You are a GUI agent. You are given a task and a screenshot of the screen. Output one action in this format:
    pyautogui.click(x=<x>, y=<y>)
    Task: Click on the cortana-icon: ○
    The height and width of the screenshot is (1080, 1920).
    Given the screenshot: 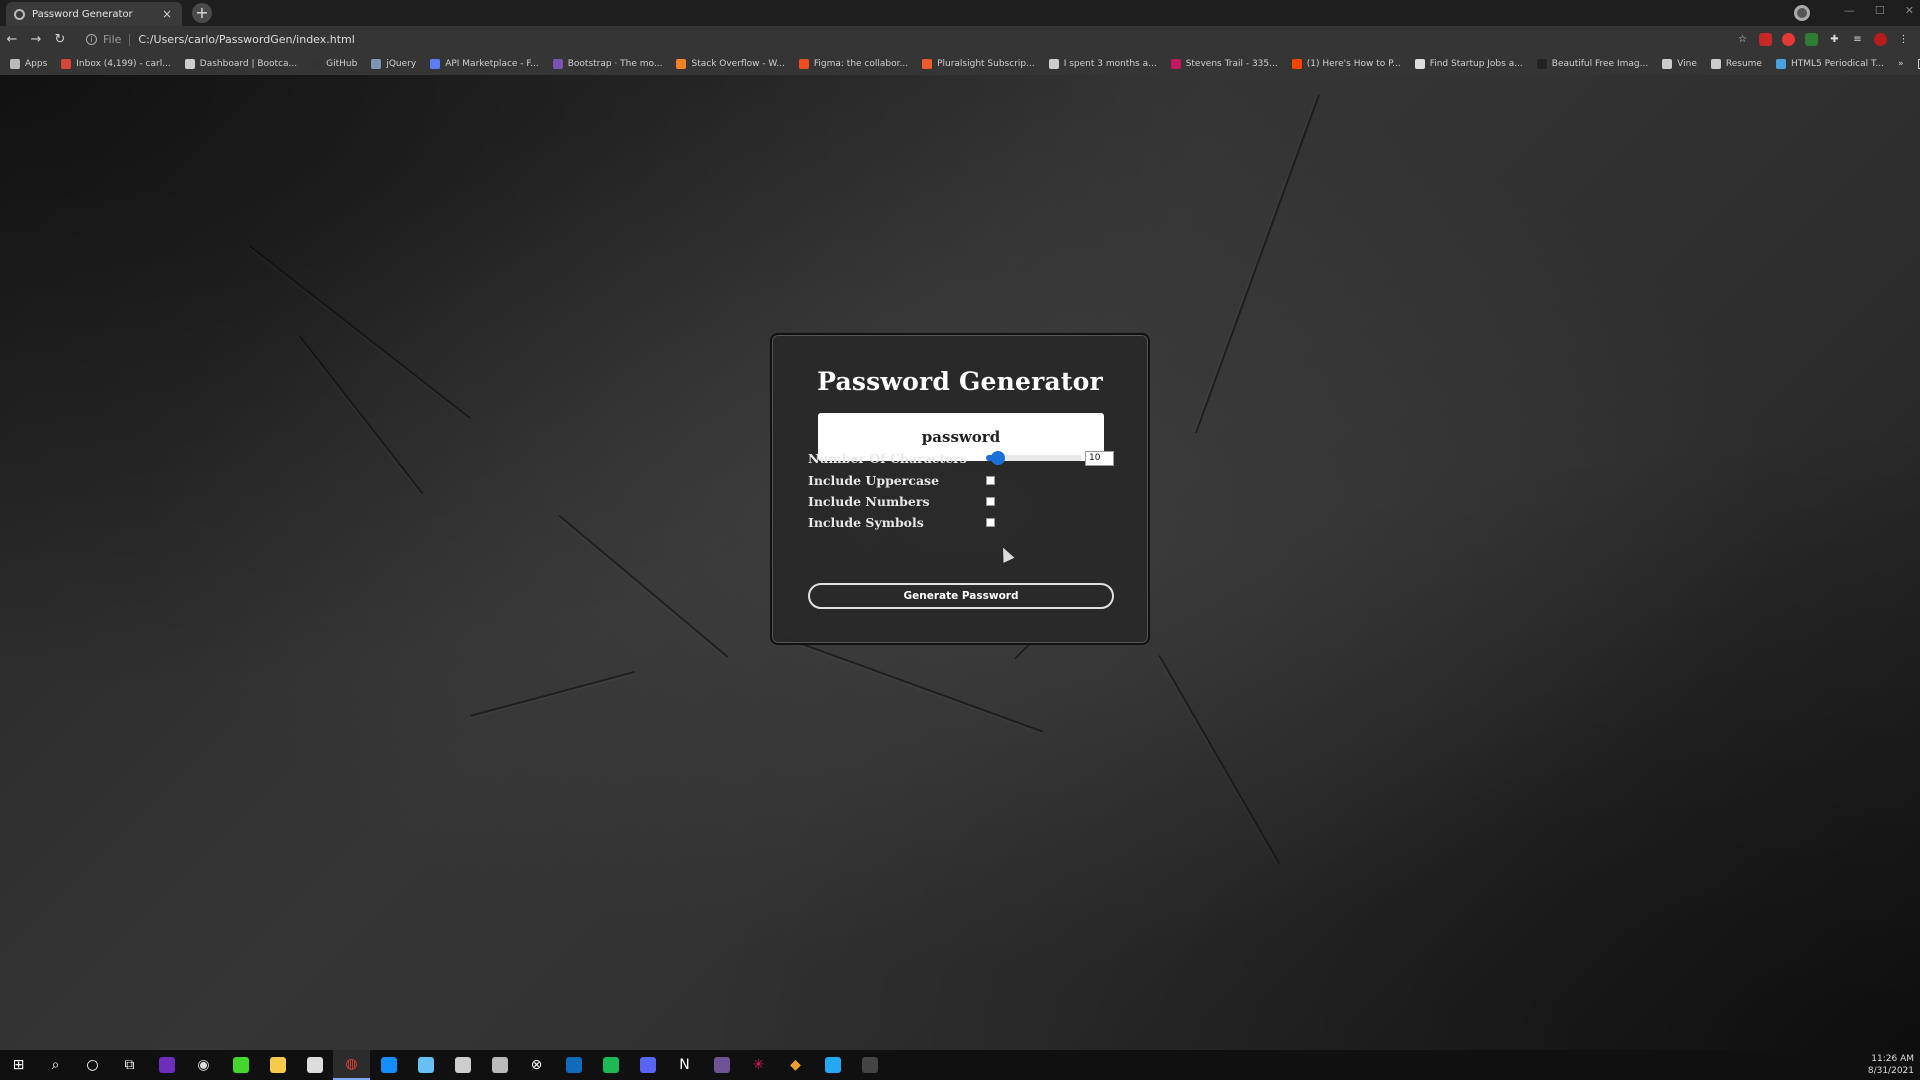 What is the action you would take?
    pyautogui.click(x=92, y=1065)
    